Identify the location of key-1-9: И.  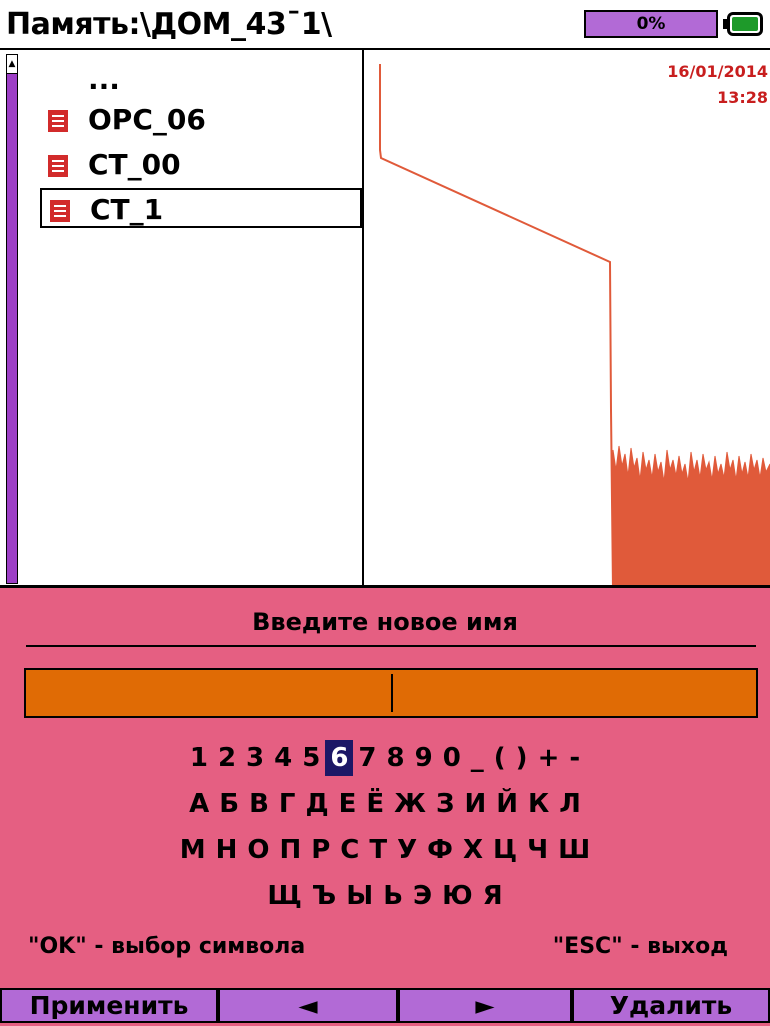
(475, 804).